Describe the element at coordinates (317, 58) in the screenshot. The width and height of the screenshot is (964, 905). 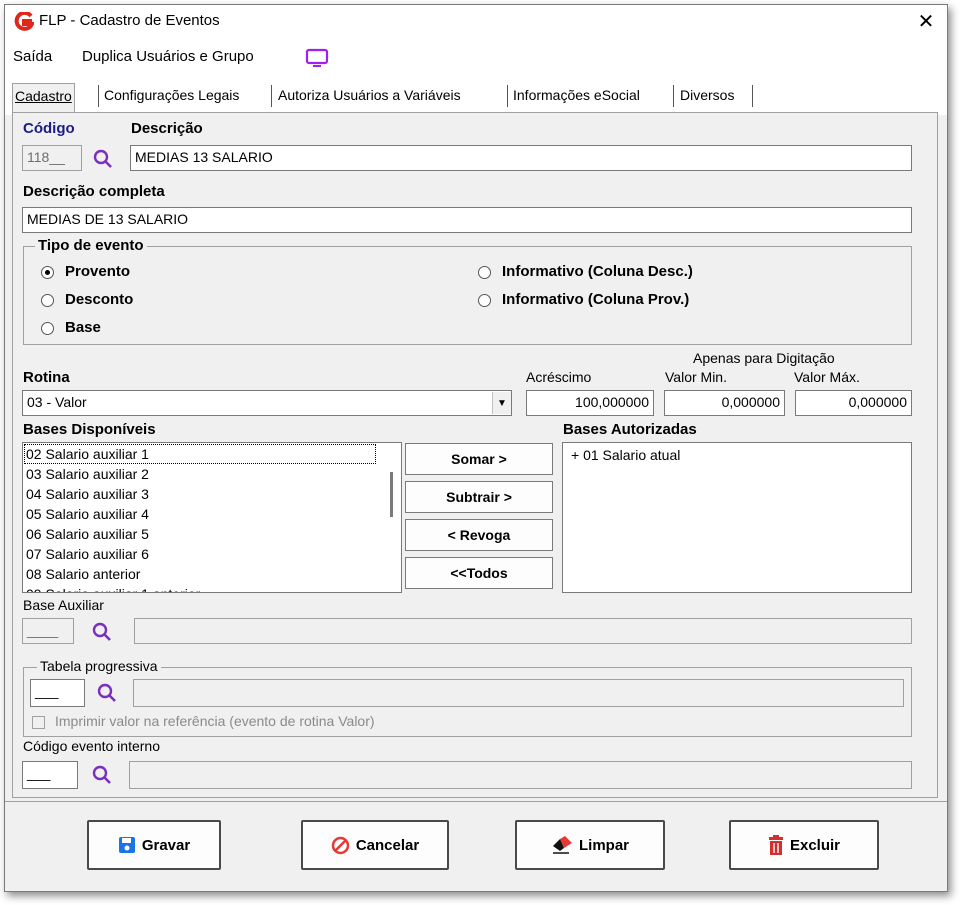
I see `monitor-icon` at that location.